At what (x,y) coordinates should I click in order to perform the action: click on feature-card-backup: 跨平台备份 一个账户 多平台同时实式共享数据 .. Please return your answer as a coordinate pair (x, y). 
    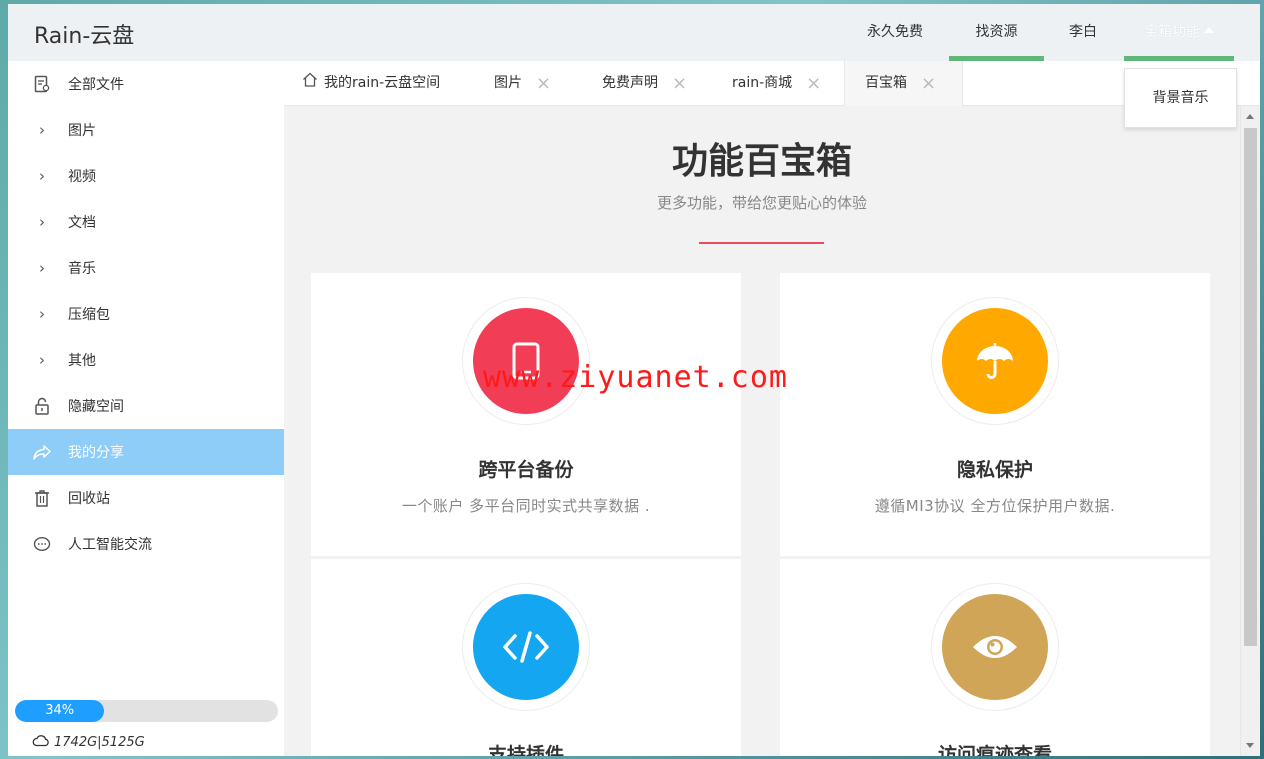
    Looking at the image, I should click on (526, 414).